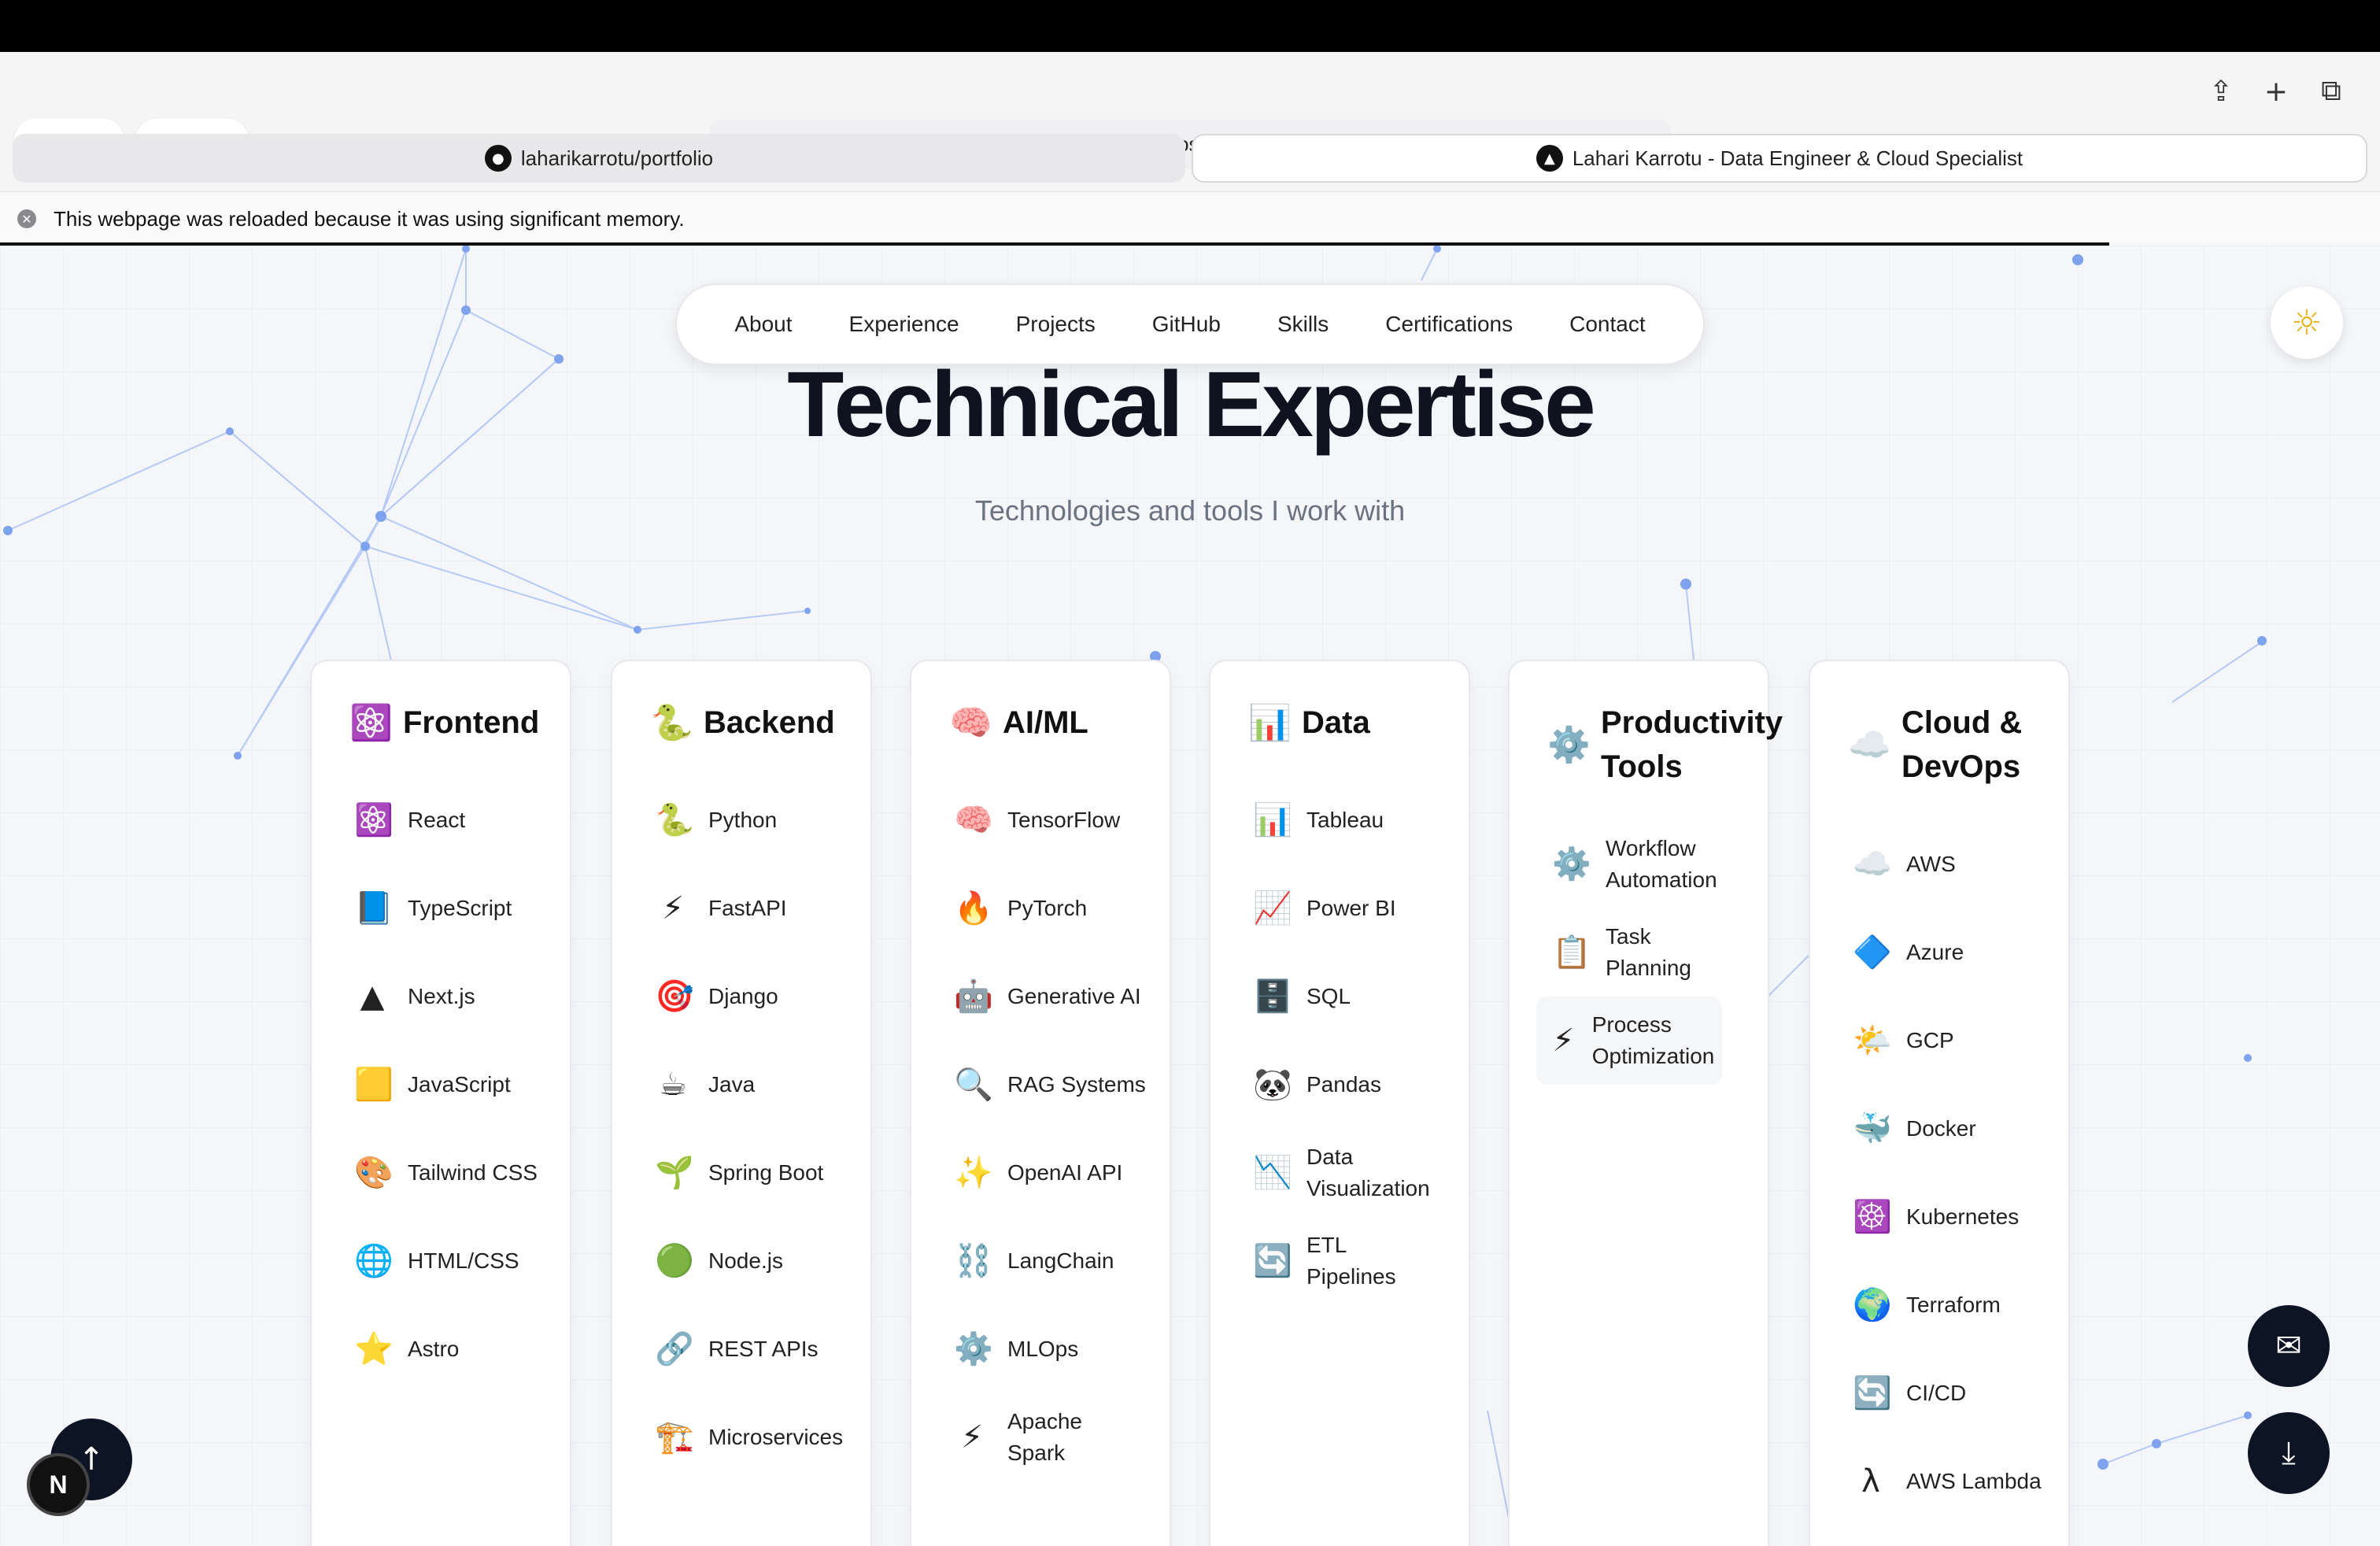  I want to click on skill-label: TypeScript, so click(460, 908).